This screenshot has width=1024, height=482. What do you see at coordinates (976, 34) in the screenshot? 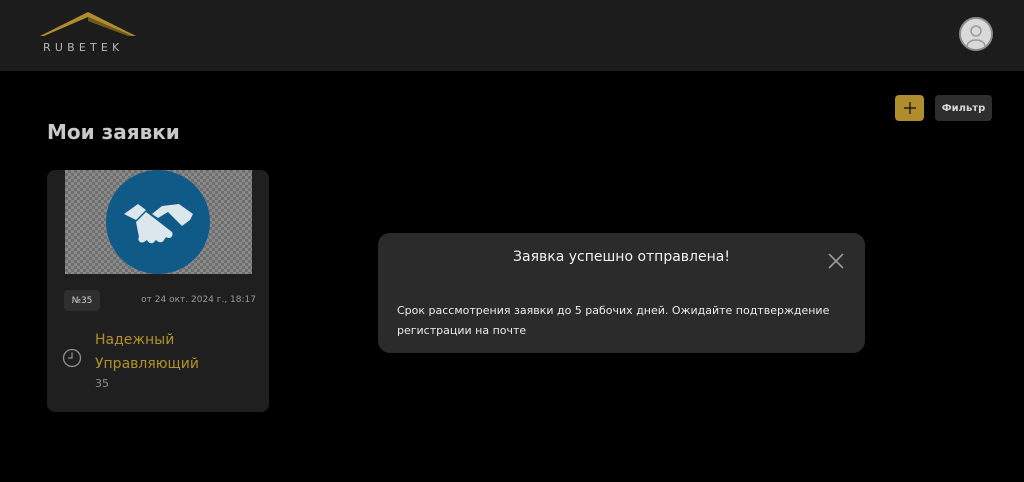
I see `user-avatar-icon` at bounding box center [976, 34].